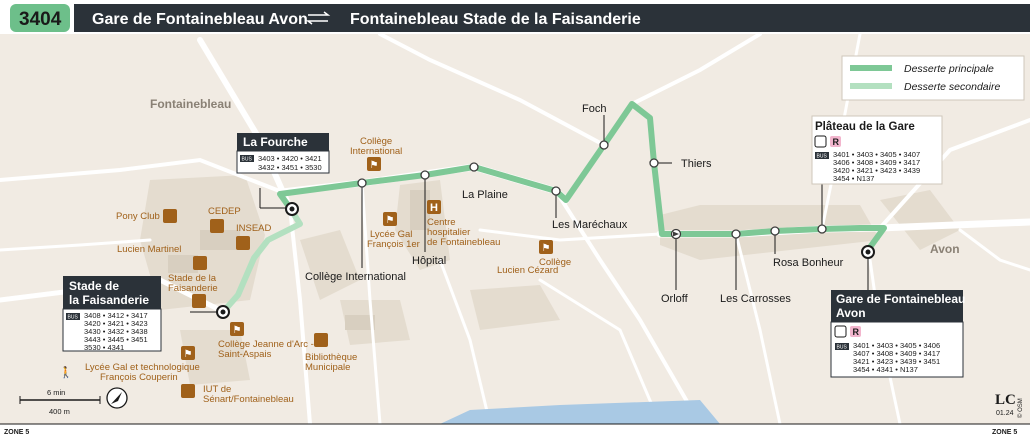  I want to click on date-code: 01.24, so click(1005, 413).